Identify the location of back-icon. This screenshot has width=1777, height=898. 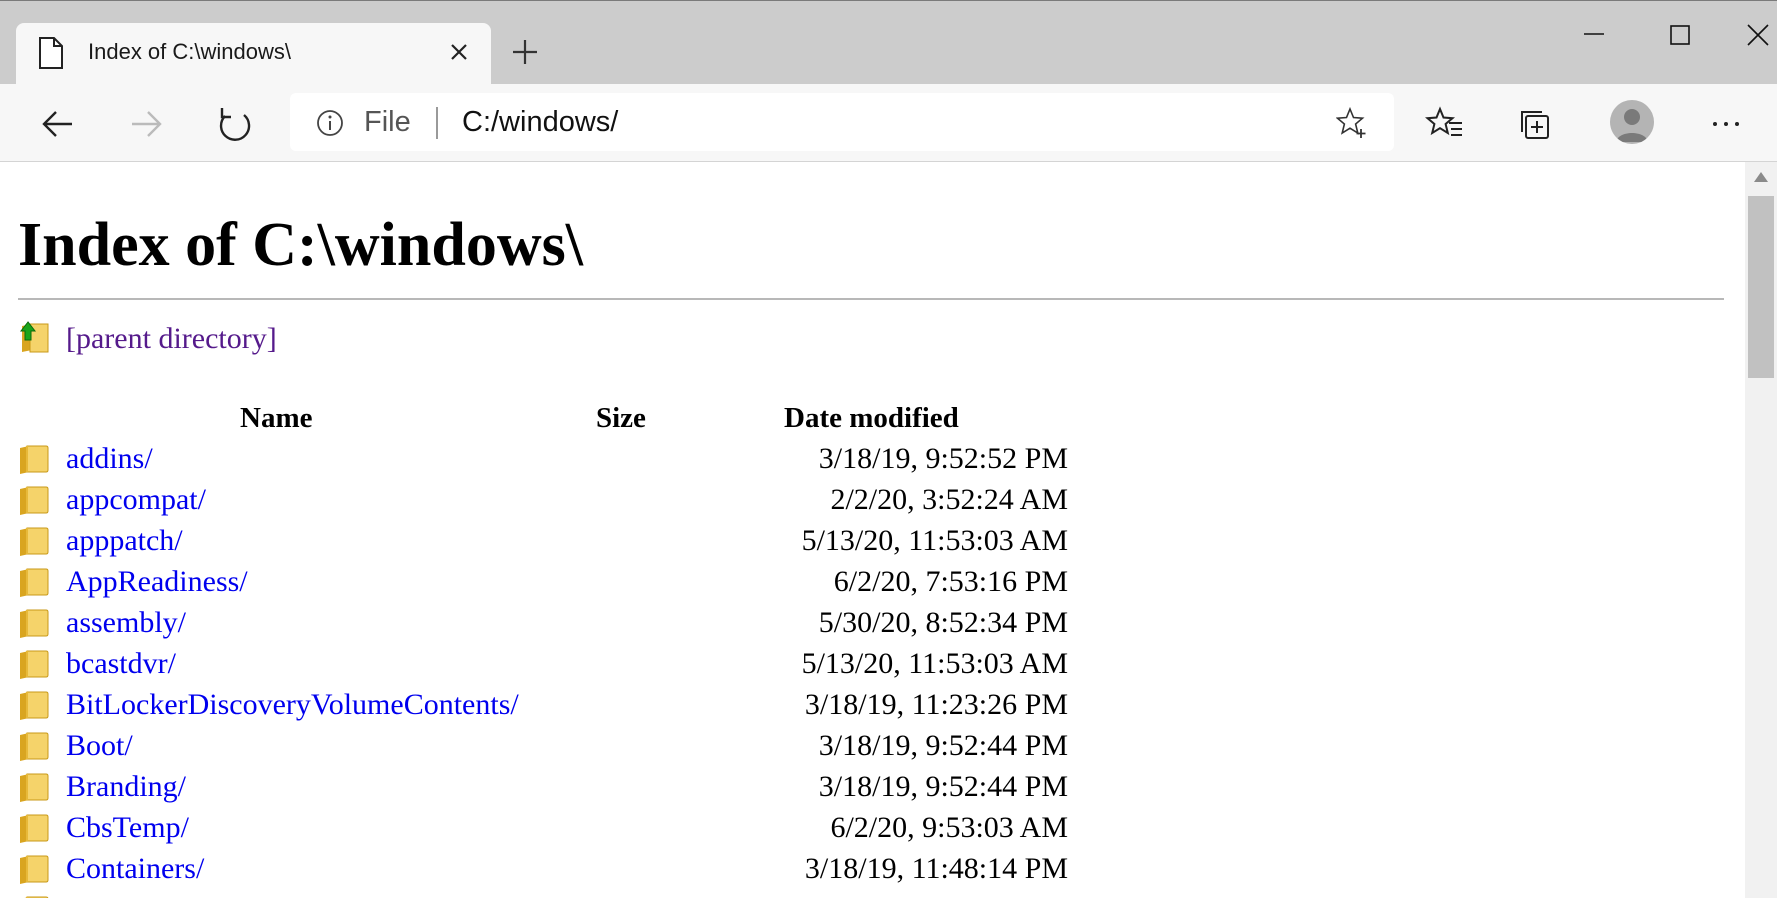
(58, 124).